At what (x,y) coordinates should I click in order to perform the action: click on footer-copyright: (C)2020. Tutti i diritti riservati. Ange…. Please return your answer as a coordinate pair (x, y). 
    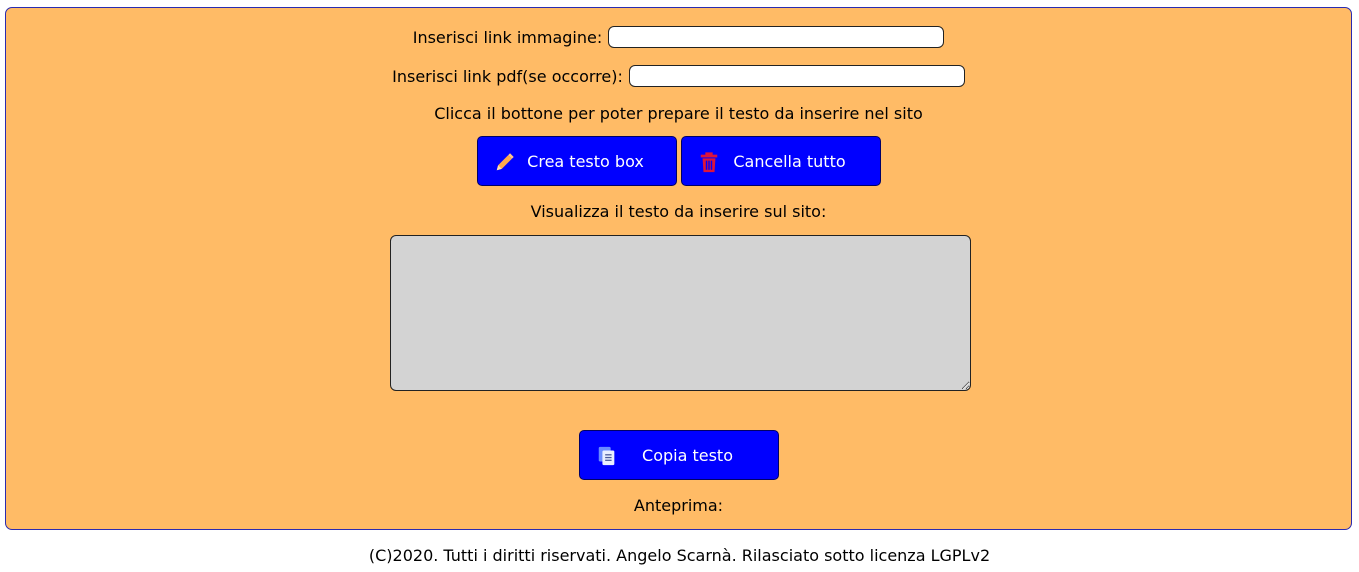
    Looking at the image, I should click on (679, 555).